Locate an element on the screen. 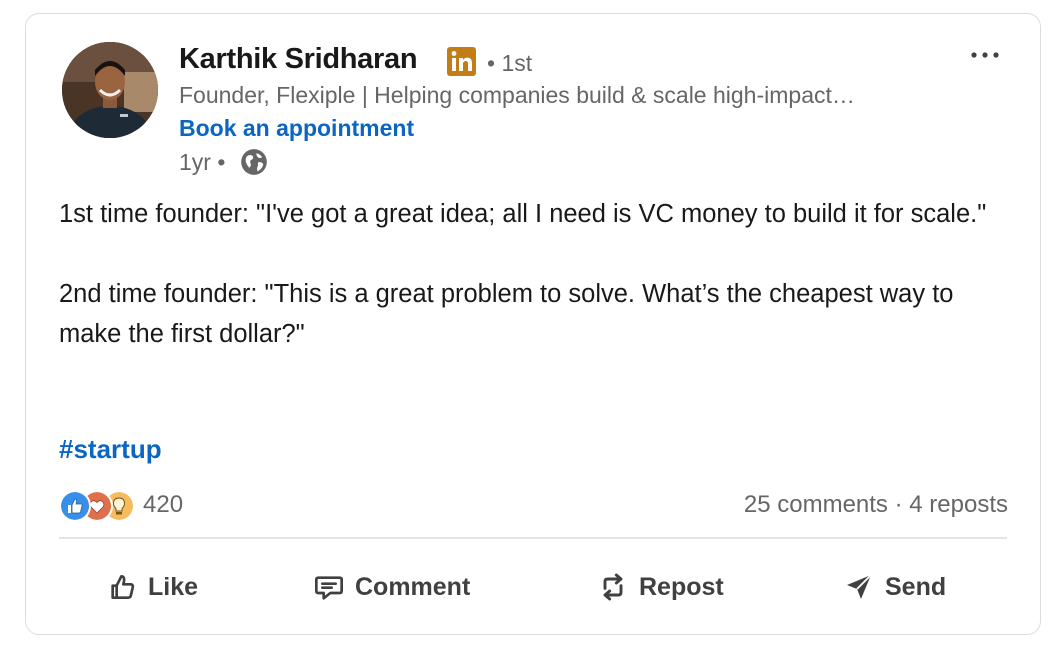 The image size is (1064, 654). hashtag-link: #startup is located at coordinates (110, 449).